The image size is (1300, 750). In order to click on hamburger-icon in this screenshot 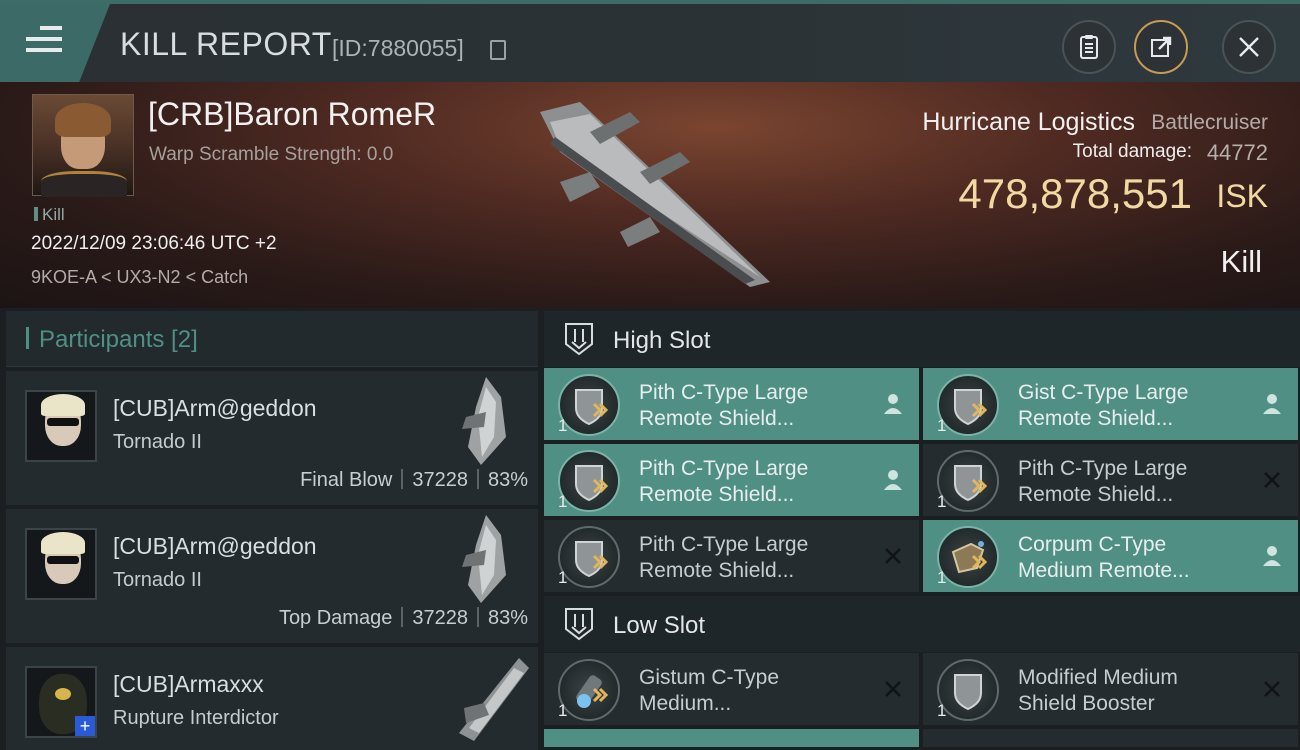, I will do `click(44, 41)`.